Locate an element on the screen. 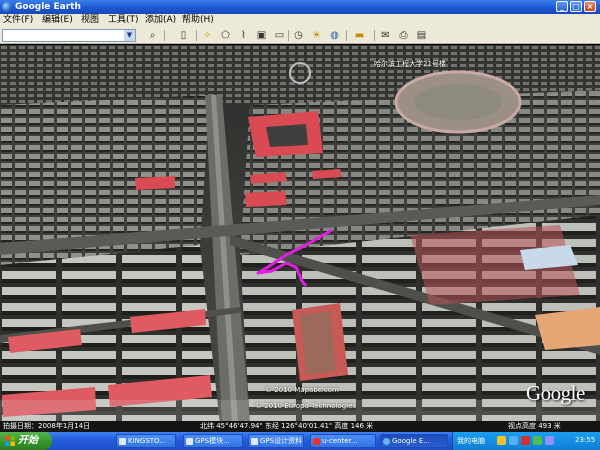  title-bar: Google Earth _ □ × is located at coordinates (300, 7).